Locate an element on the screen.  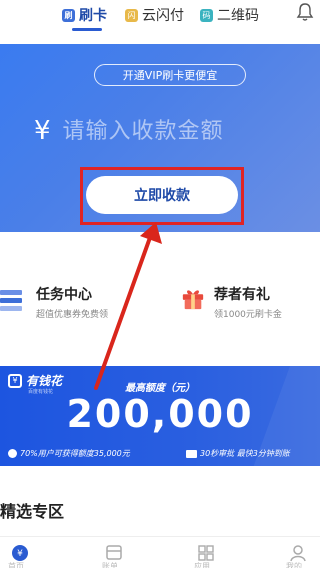
top-tab-bar: 刷 刷卡 闪 云闪付 码 二维码 is located at coordinates (160, 17).